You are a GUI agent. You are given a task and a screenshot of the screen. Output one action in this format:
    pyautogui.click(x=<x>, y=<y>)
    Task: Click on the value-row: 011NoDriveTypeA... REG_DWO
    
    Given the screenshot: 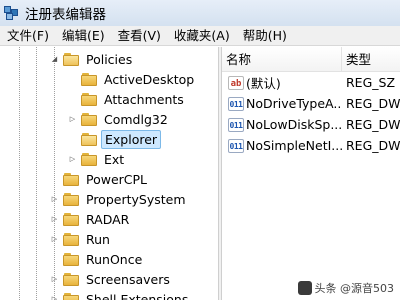 What is the action you would take?
    pyautogui.click(x=311, y=103)
    